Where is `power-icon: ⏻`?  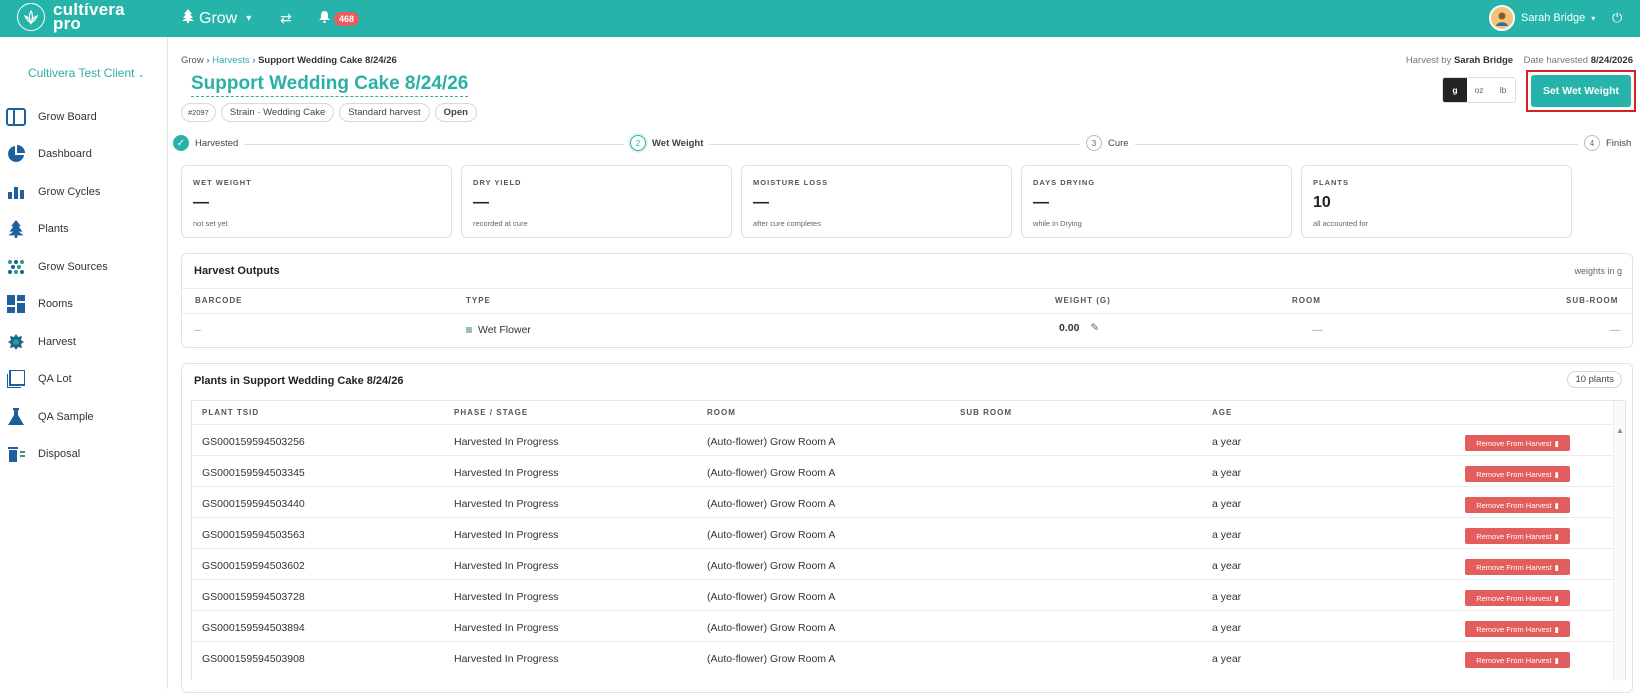 power-icon: ⏻ is located at coordinates (1617, 18).